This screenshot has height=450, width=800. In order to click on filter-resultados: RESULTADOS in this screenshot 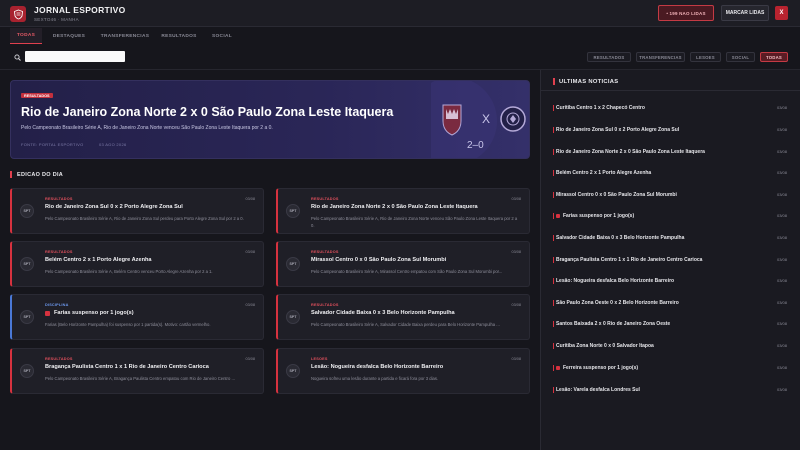, I will do `click(609, 57)`.